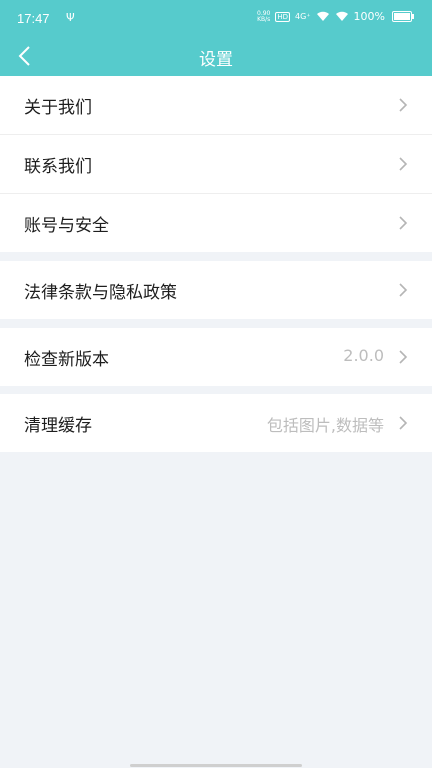 Image resolution: width=432 pixels, height=768 pixels. What do you see at coordinates (66, 360) in the screenshot?
I see `settings-item-label: 检查新版本` at bounding box center [66, 360].